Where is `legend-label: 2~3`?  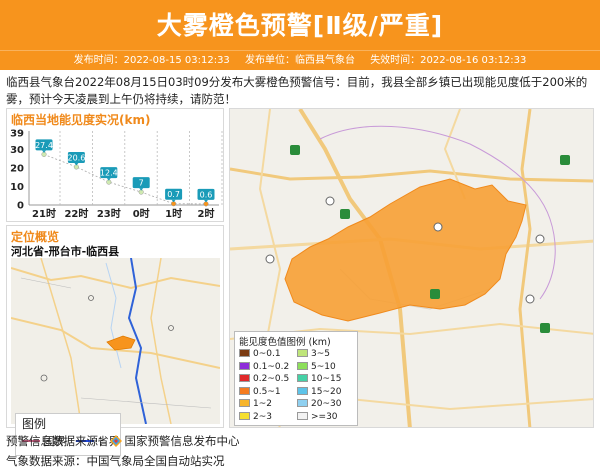 legend-label: 2~3 is located at coordinates (262, 416).